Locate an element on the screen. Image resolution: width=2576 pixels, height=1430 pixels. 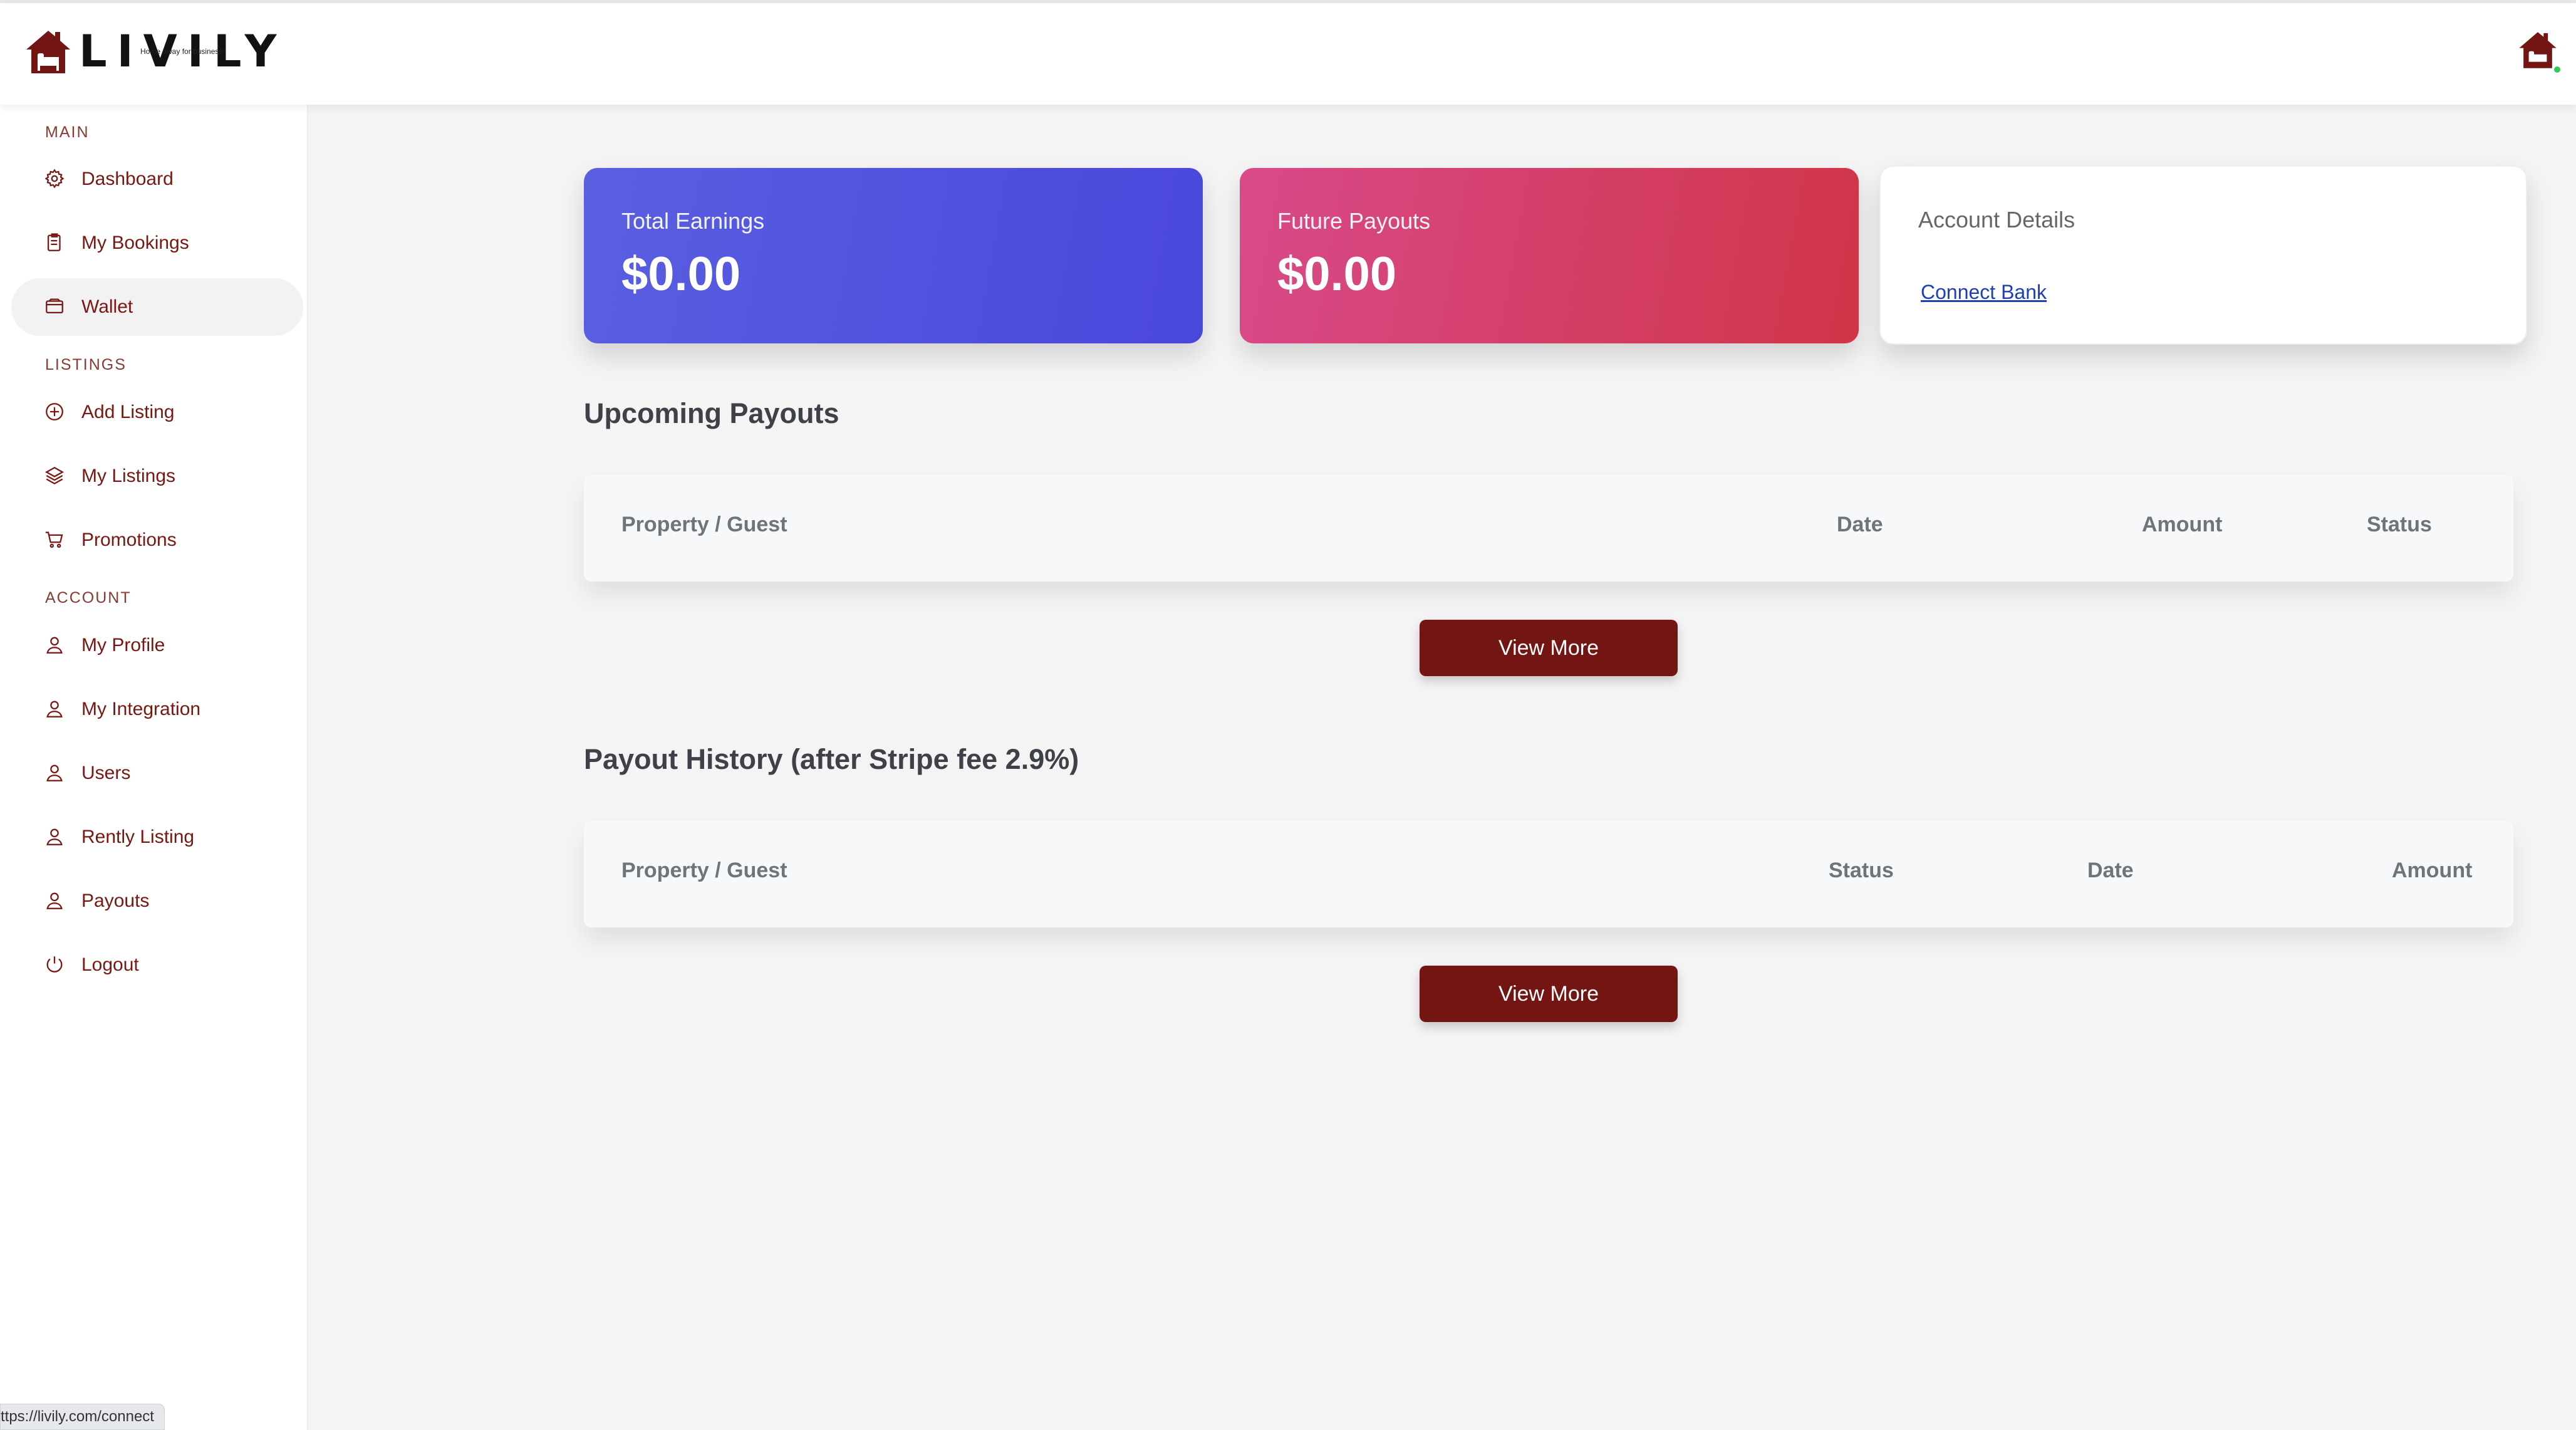
power-icon is located at coordinates (55, 965).